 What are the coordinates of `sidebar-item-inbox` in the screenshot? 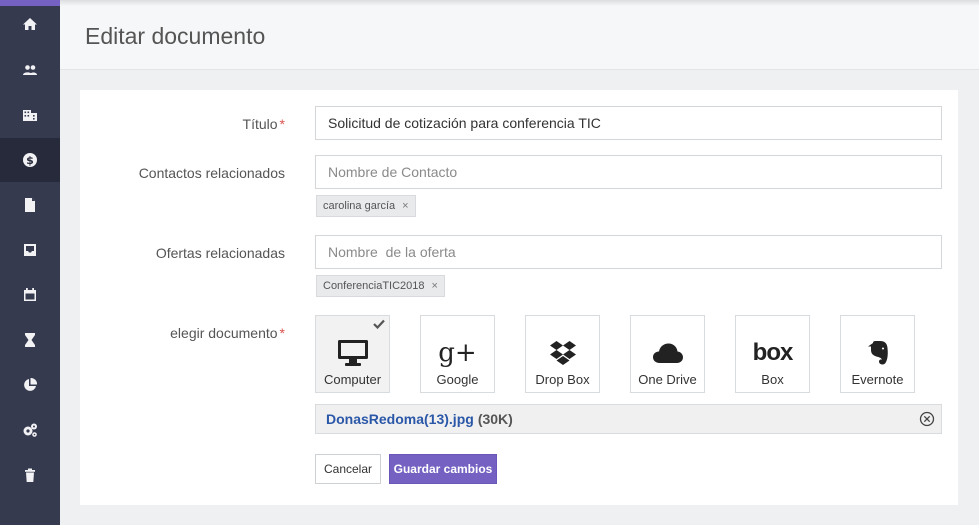 It's located at (30, 250).